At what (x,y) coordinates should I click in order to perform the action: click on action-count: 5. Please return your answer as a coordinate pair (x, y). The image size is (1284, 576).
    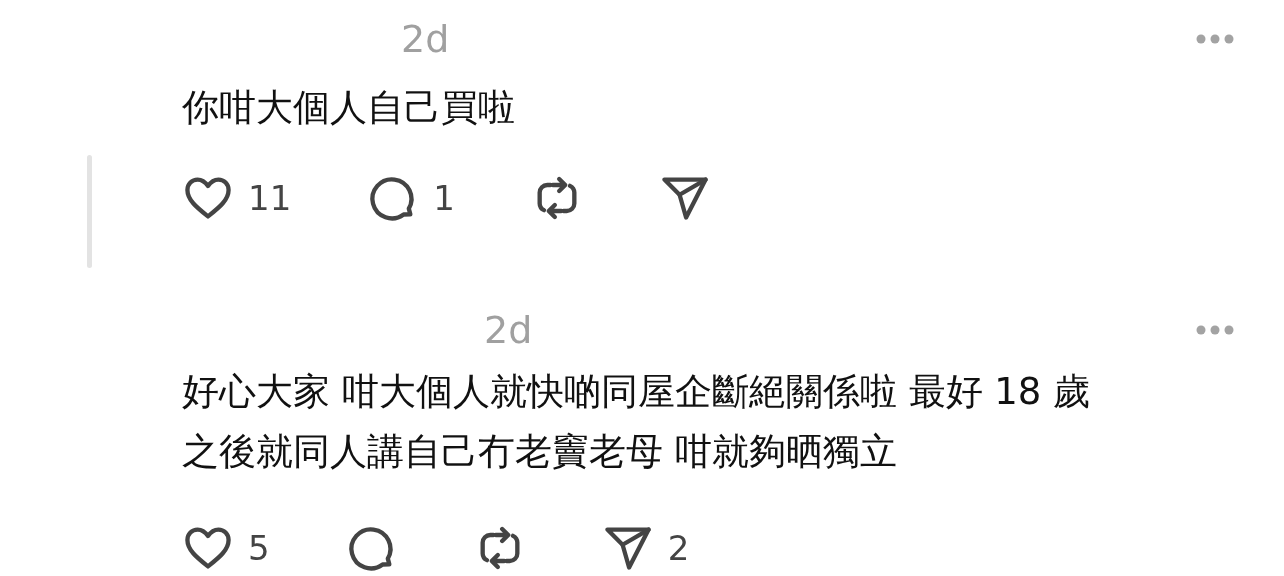
    Looking at the image, I should click on (259, 548).